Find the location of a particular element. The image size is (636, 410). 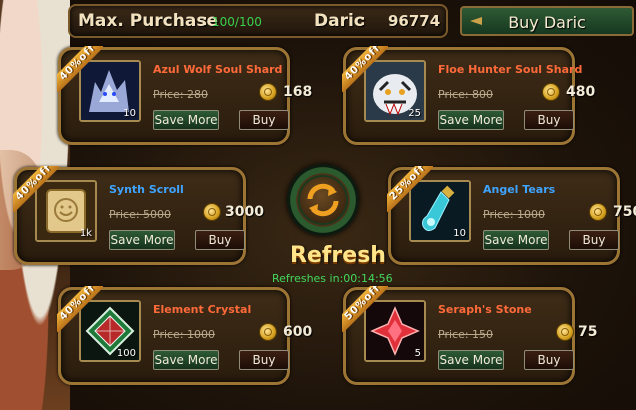

item-name: Angel Tears is located at coordinates (519, 189).